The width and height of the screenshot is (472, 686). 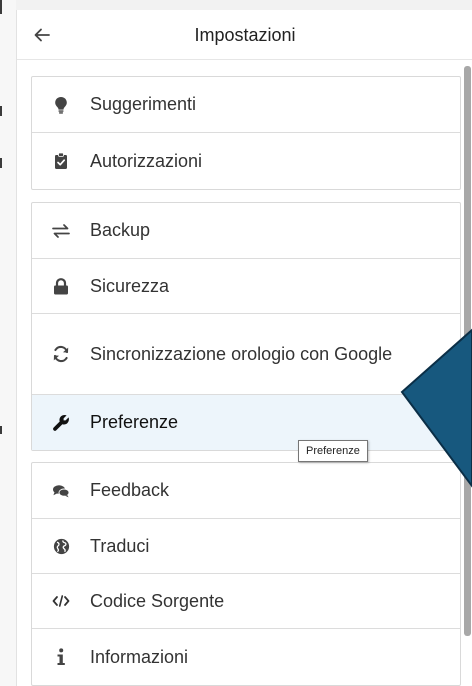 What do you see at coordinates (134, 422) in the screenshot?
I see `menu-item-label: Preferenze` at bounding box center [134, 422].